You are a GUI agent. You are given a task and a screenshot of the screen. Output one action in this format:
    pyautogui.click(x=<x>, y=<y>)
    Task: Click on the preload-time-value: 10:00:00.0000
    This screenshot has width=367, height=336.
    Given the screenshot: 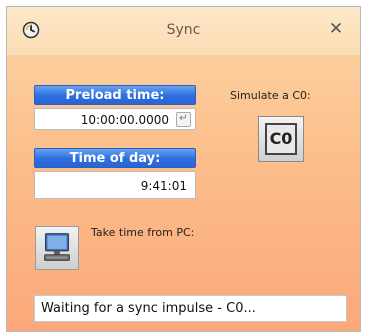 What is the action you would take?
    pyautogui.click(x=124, y=120)
    